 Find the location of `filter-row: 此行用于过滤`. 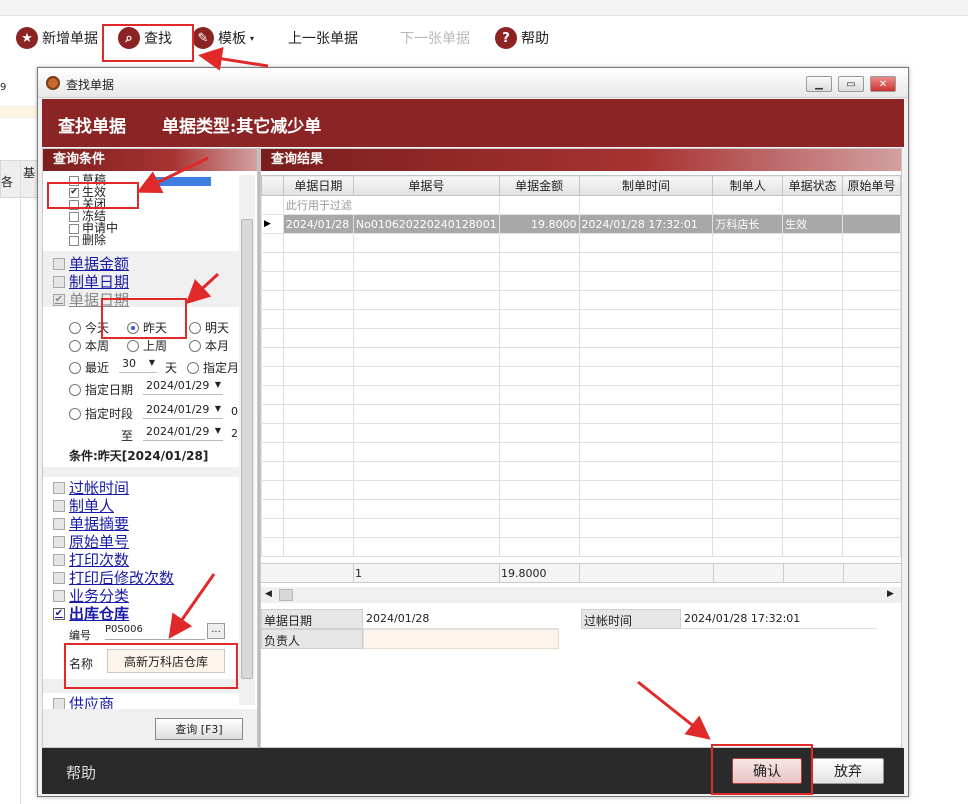

filter-row: 此行用于过滤 is located at coordinates (581, 205).